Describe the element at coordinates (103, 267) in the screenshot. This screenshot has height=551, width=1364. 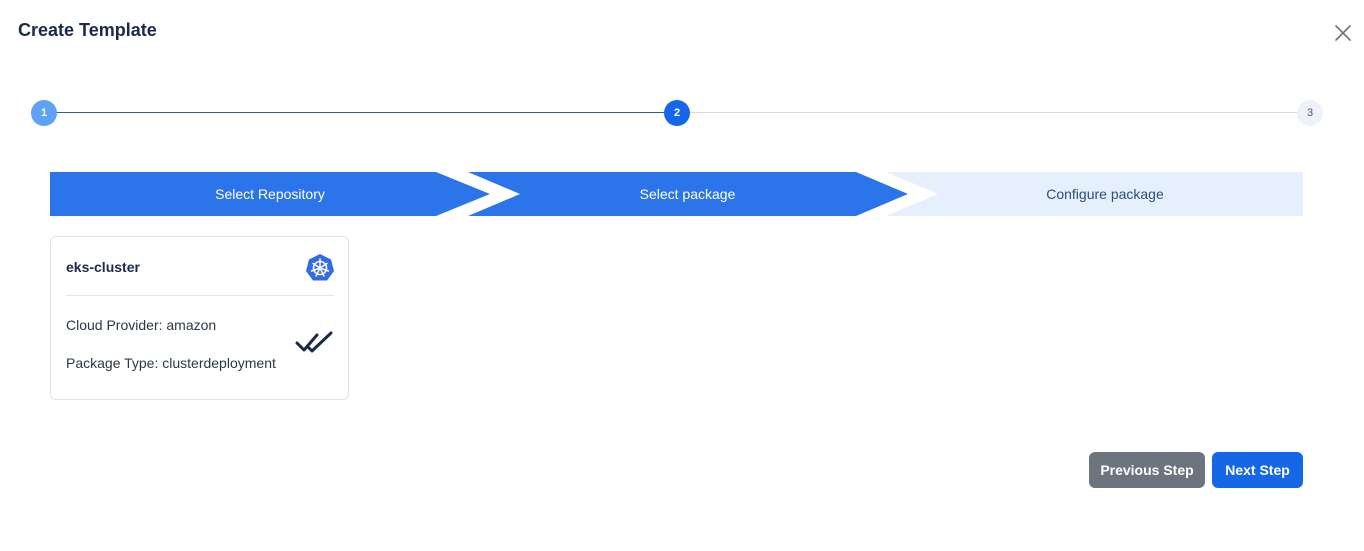
I see `package-name: eks-cluster` at that location.